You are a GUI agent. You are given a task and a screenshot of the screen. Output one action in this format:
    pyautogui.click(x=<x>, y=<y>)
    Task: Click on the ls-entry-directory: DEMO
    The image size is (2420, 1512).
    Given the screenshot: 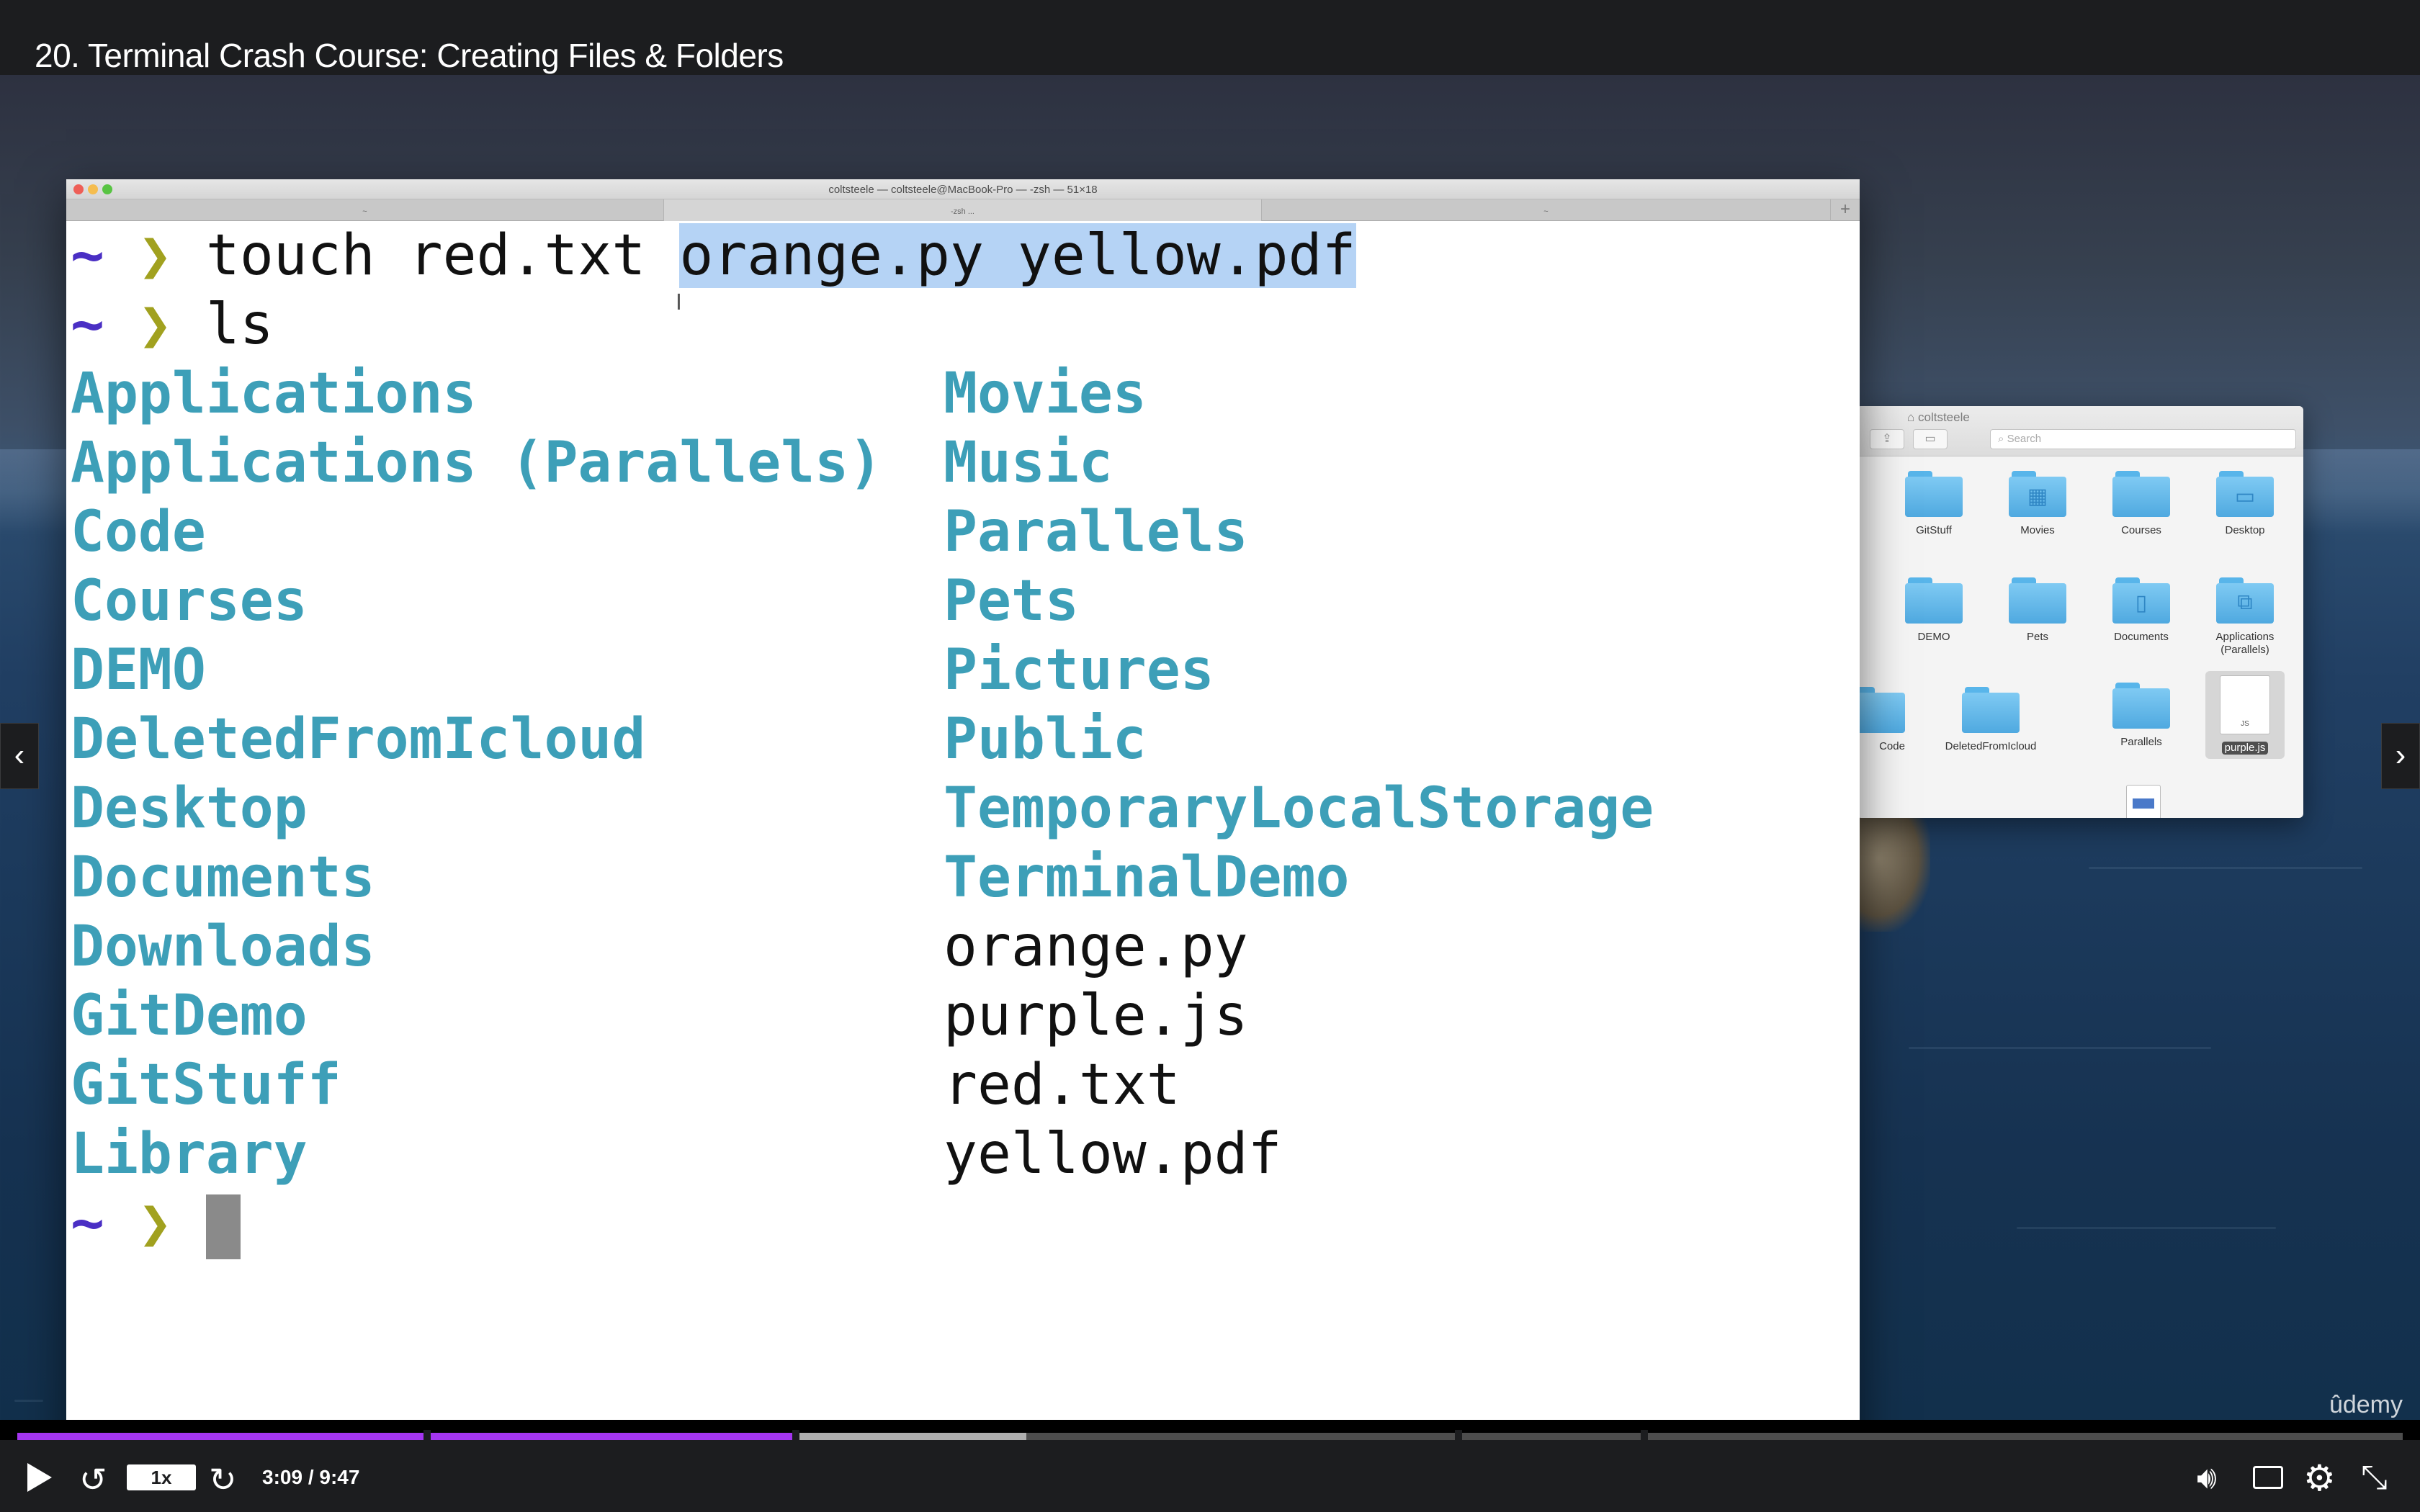 What is the action you would take?
    pyautogui.click(x=138, y=670)
    